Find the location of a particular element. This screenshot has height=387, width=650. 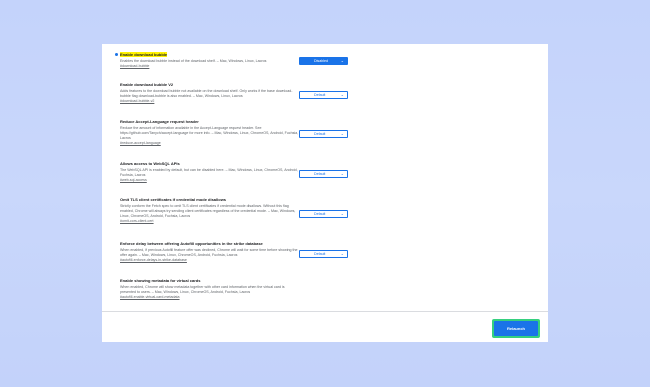

flag-title: Enable download bubble V2 is located at coordinates (147, 84).